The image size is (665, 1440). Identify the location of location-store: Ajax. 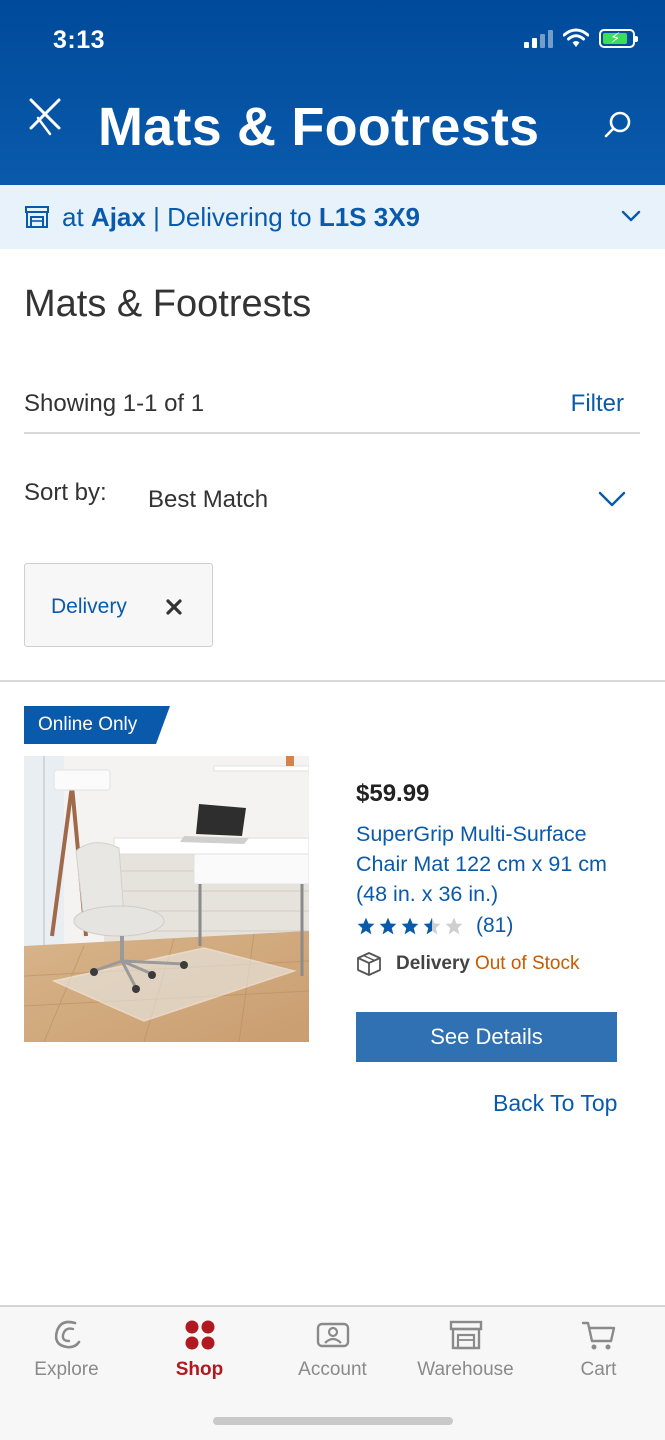
(118, 216).